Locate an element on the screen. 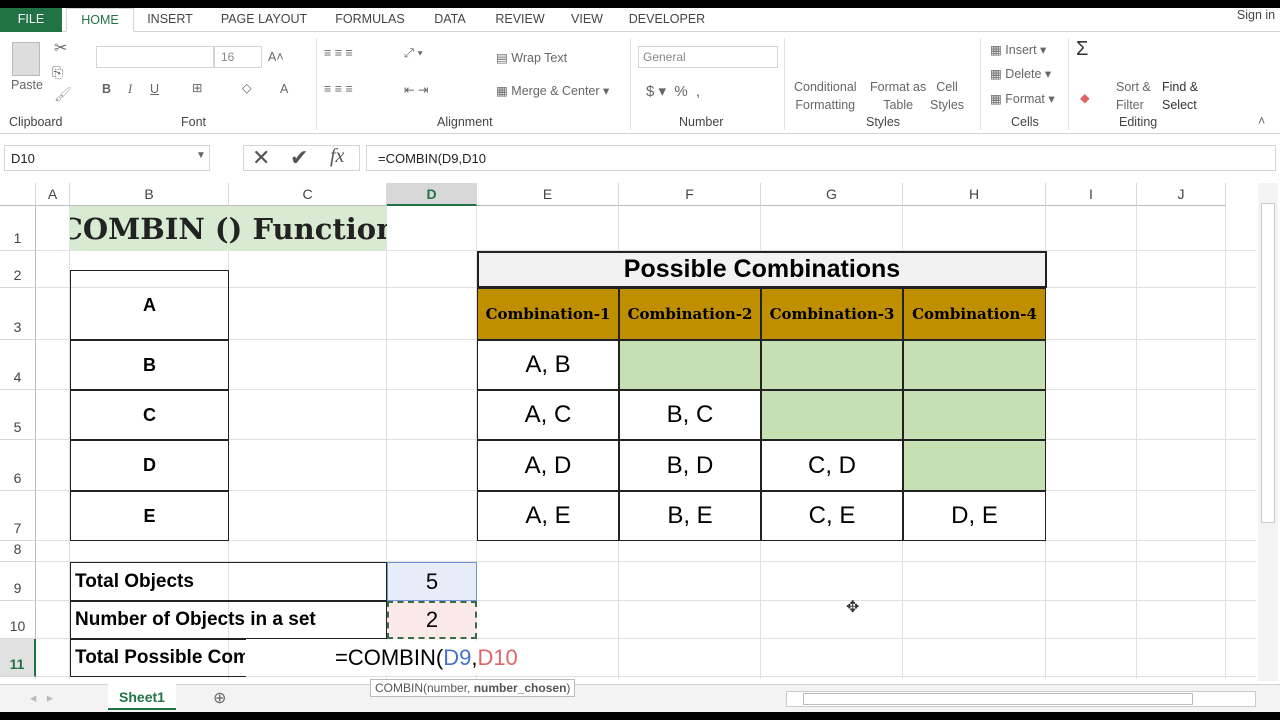  cell-f4 is located at coordinates (690, 365).